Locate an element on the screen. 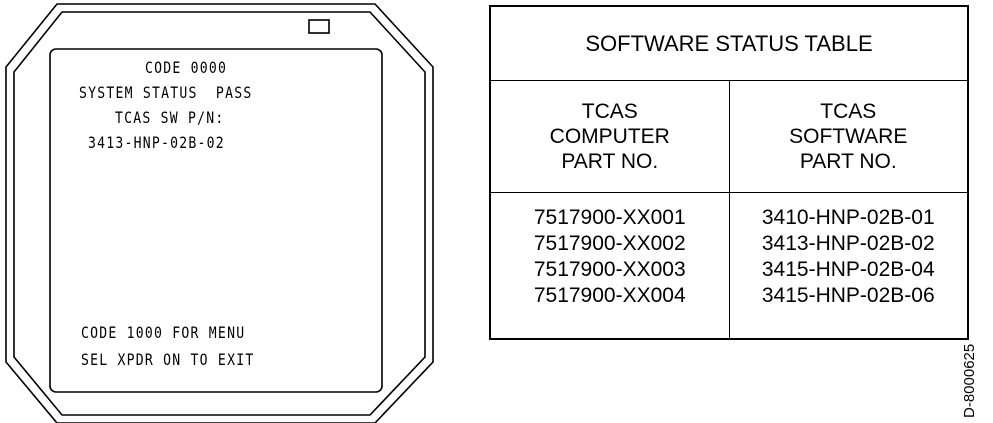 The image size is (993, 423). screen-line-exit-hint: SEL XPDR ON TO EXIT is located at coordinates (168, 359).